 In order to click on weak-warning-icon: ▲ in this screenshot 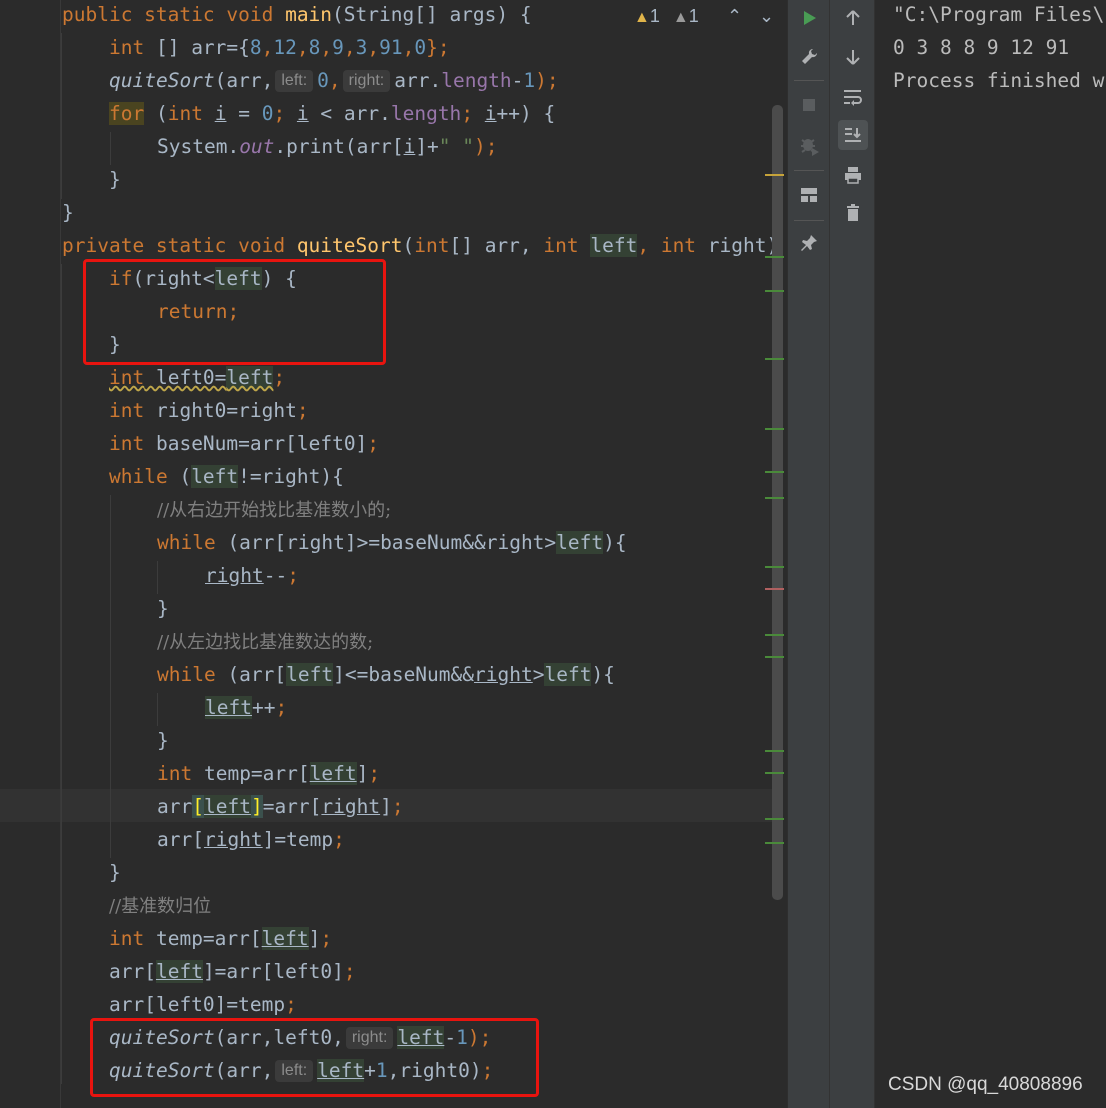, I will do `click(680, 17)`.